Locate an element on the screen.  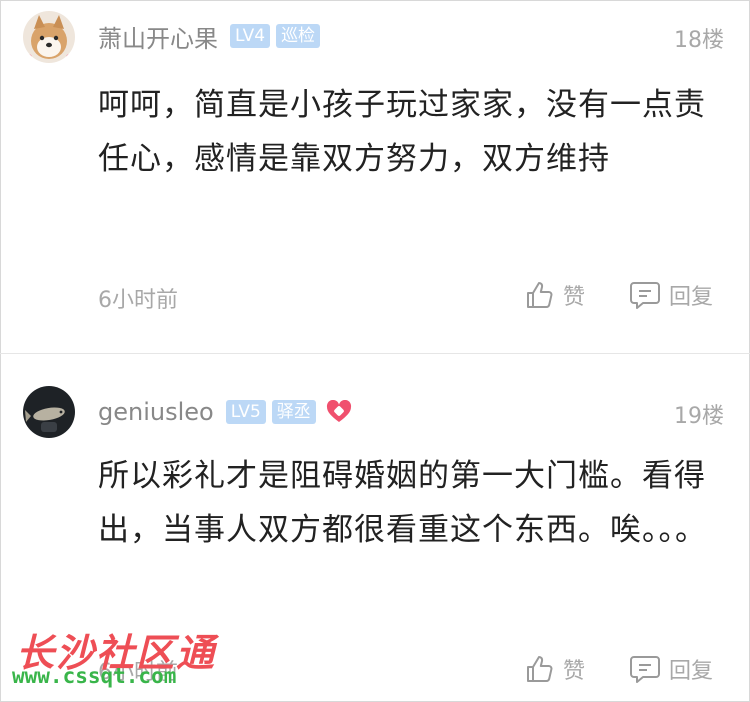
comment-text: 呵呵，简直是小孩子玩过家家，没有一点责任心，感情是靠双方努力，双方维持 is located at coordinates (402, 132).